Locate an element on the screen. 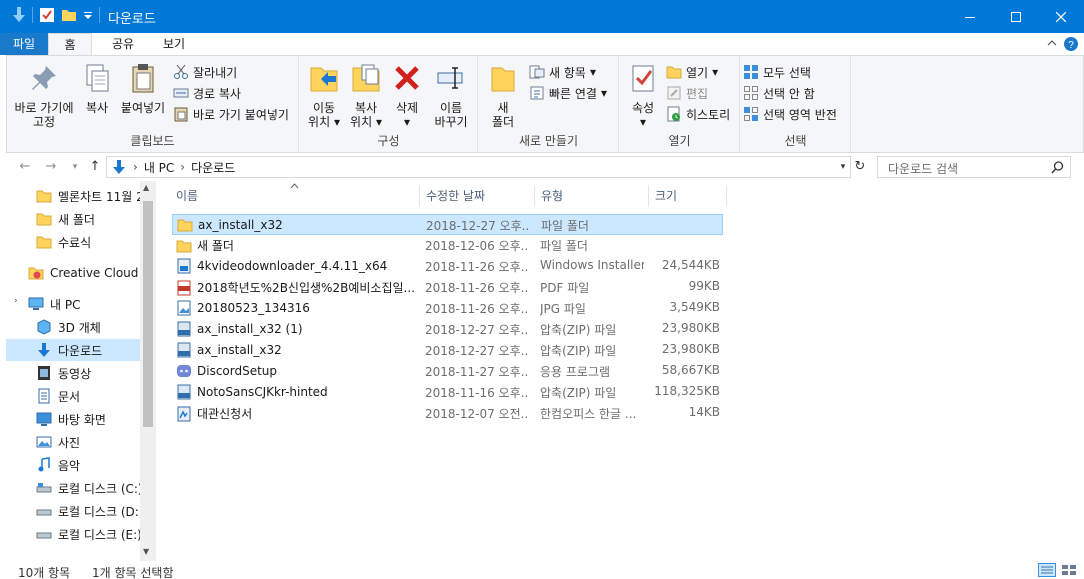 The height and width of the screenshot is (579, 1084). scroll-up-icon: ▲ is located at coordinates (146, 187).